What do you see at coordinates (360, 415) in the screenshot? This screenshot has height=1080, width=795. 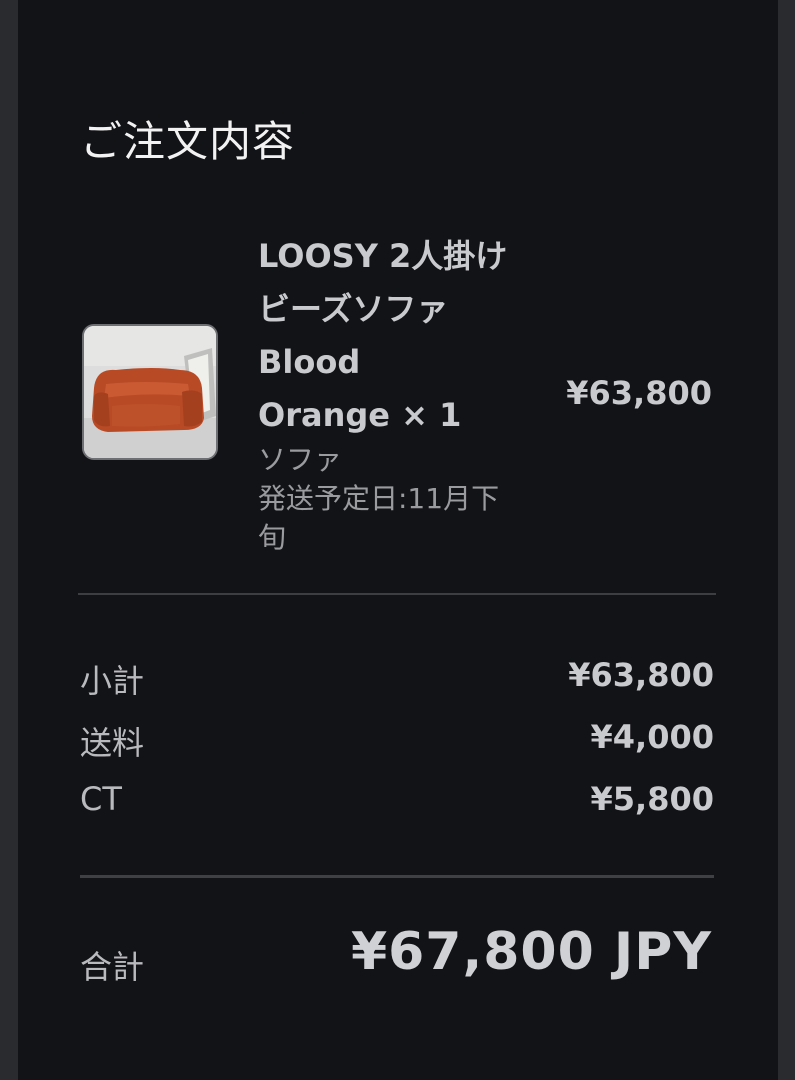 I see `product-name-line: Orange × 1` at bounding box center [360, 415].